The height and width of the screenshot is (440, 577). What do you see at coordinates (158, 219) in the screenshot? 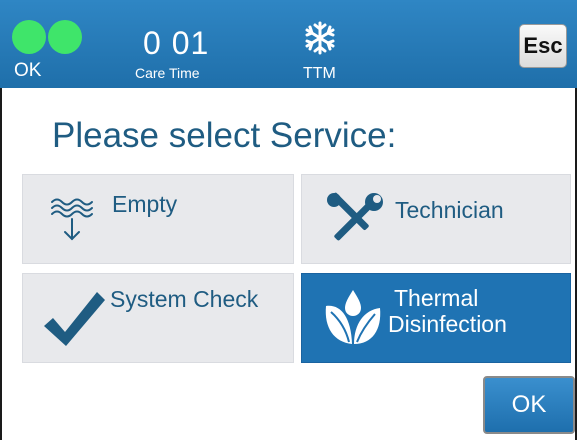
I see `empty-service-button: Empty` at bounding box center [158, 219].